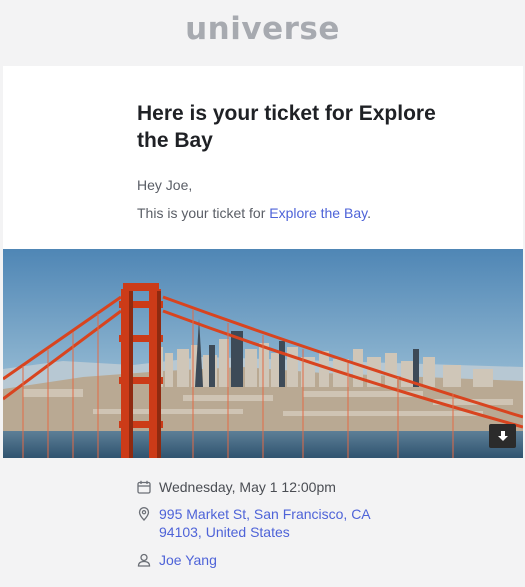 The image size is (525, 587). I want to click on download-image-button, so click(502, 436).